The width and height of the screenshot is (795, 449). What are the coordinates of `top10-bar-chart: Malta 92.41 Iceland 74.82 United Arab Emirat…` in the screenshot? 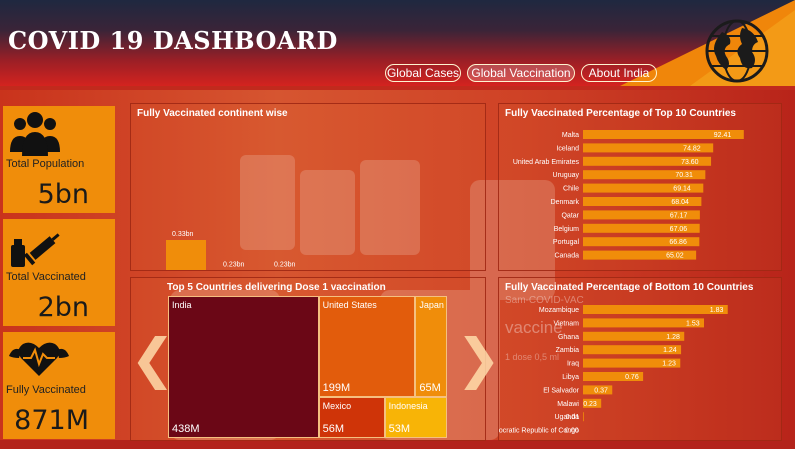 It's located at (628, 195).